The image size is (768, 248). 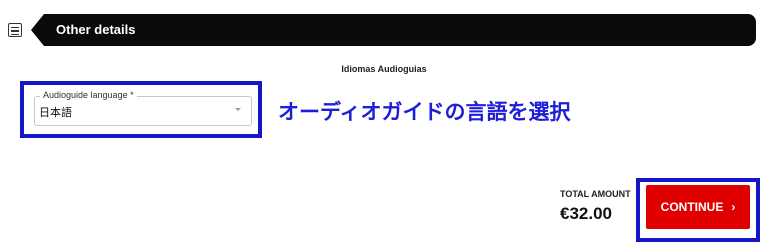 I want to click on continue-button: CONTINUE ›, so click(x=698, y=207).